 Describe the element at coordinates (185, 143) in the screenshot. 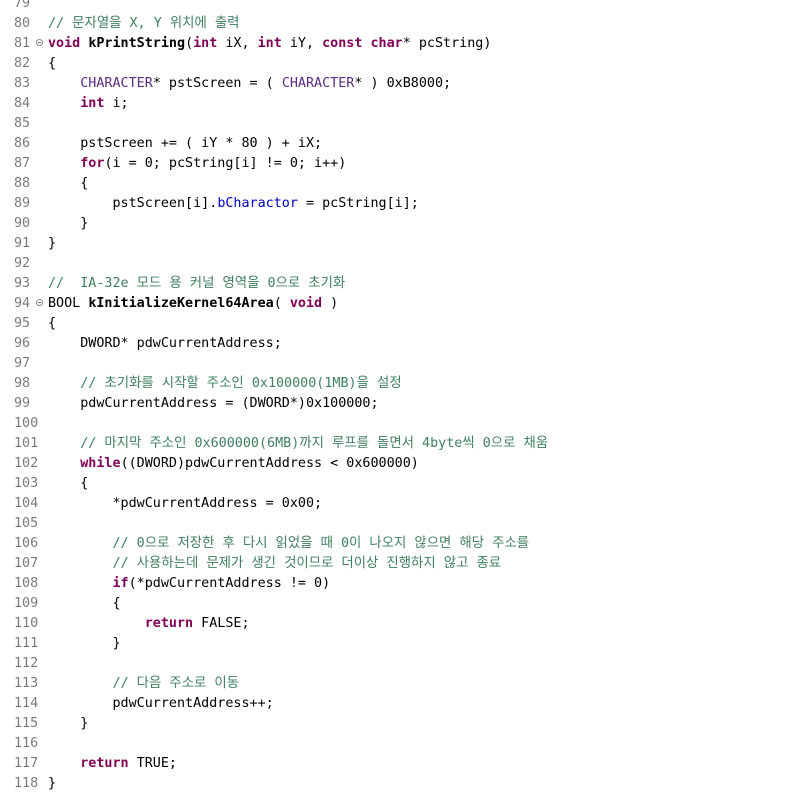

I see `text-token: pstScreen += ( iY * 80 ) + iX;` at that location.